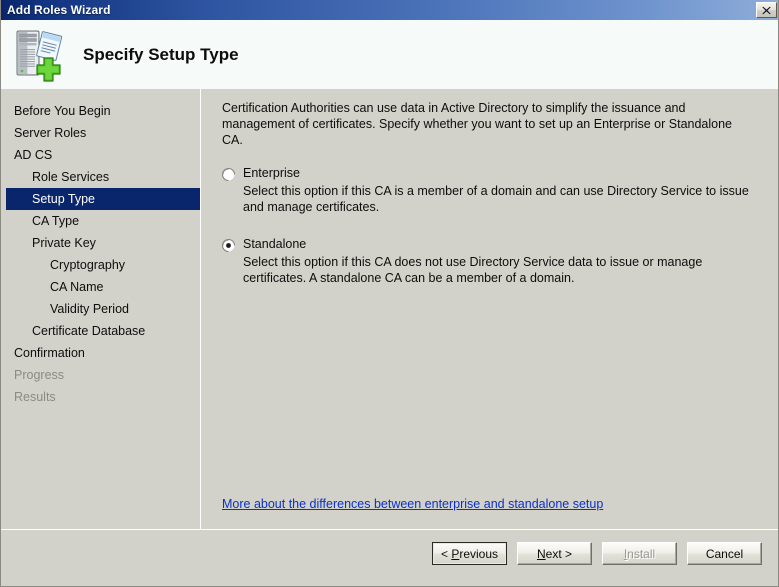 The width and height of the screenshot is (779, 587). I want to click on sidebar-item-confirmation: Confirmation, so click(100, 353).